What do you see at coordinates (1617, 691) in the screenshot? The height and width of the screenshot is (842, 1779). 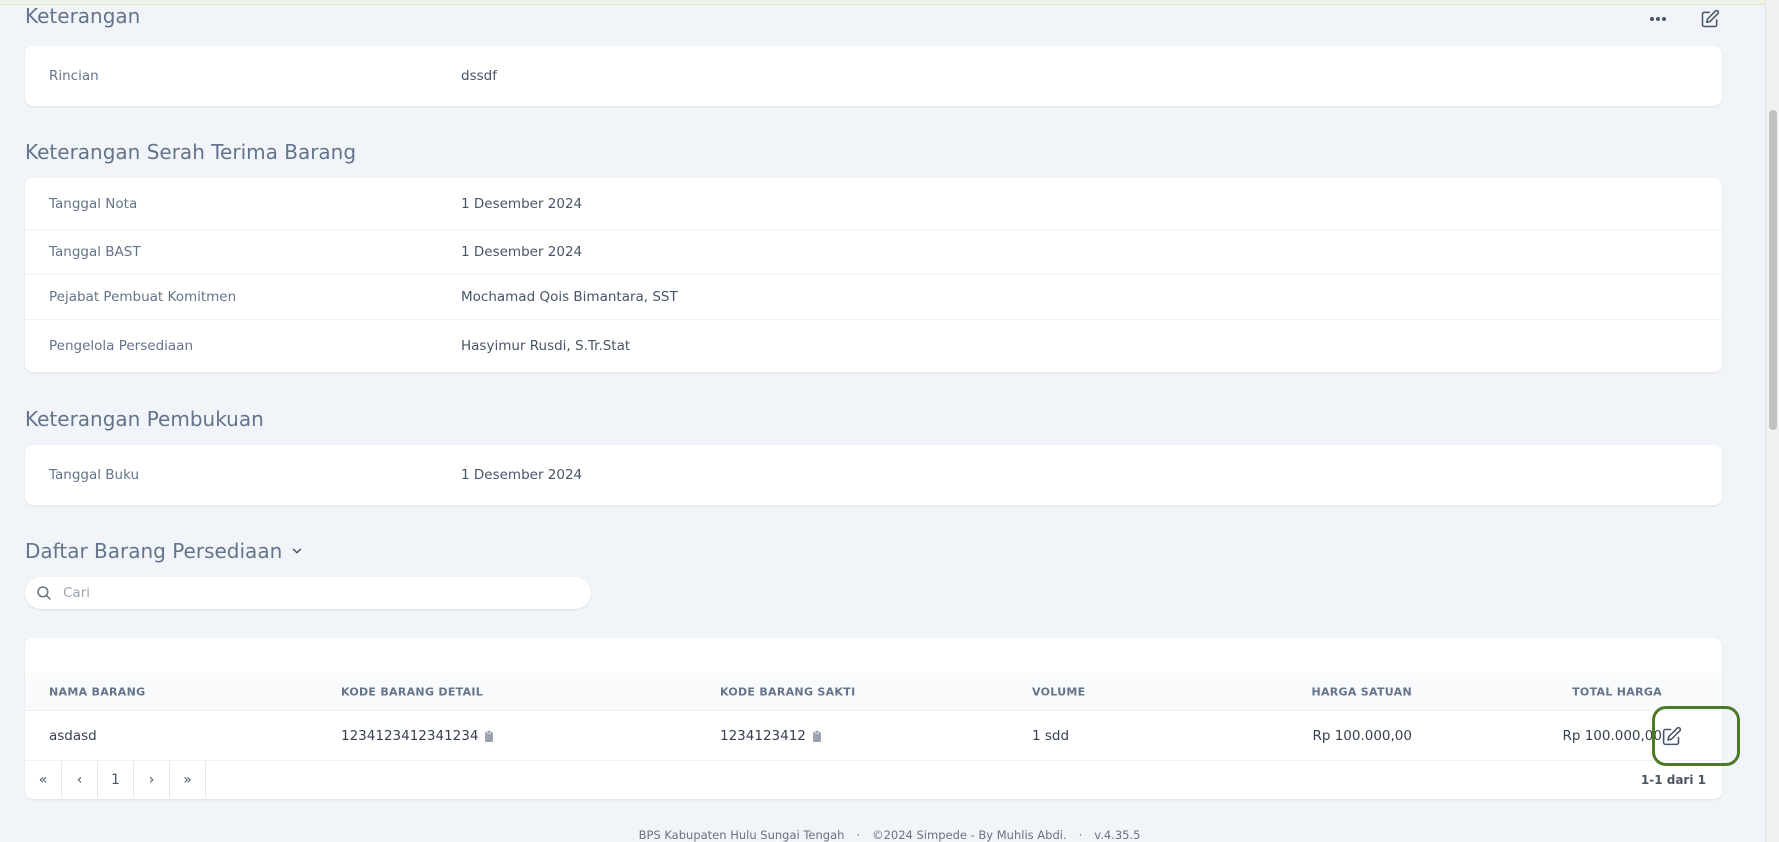 I see `column-header-total-harga: TOTAL HARGA` at bounding box center [1617, 691].